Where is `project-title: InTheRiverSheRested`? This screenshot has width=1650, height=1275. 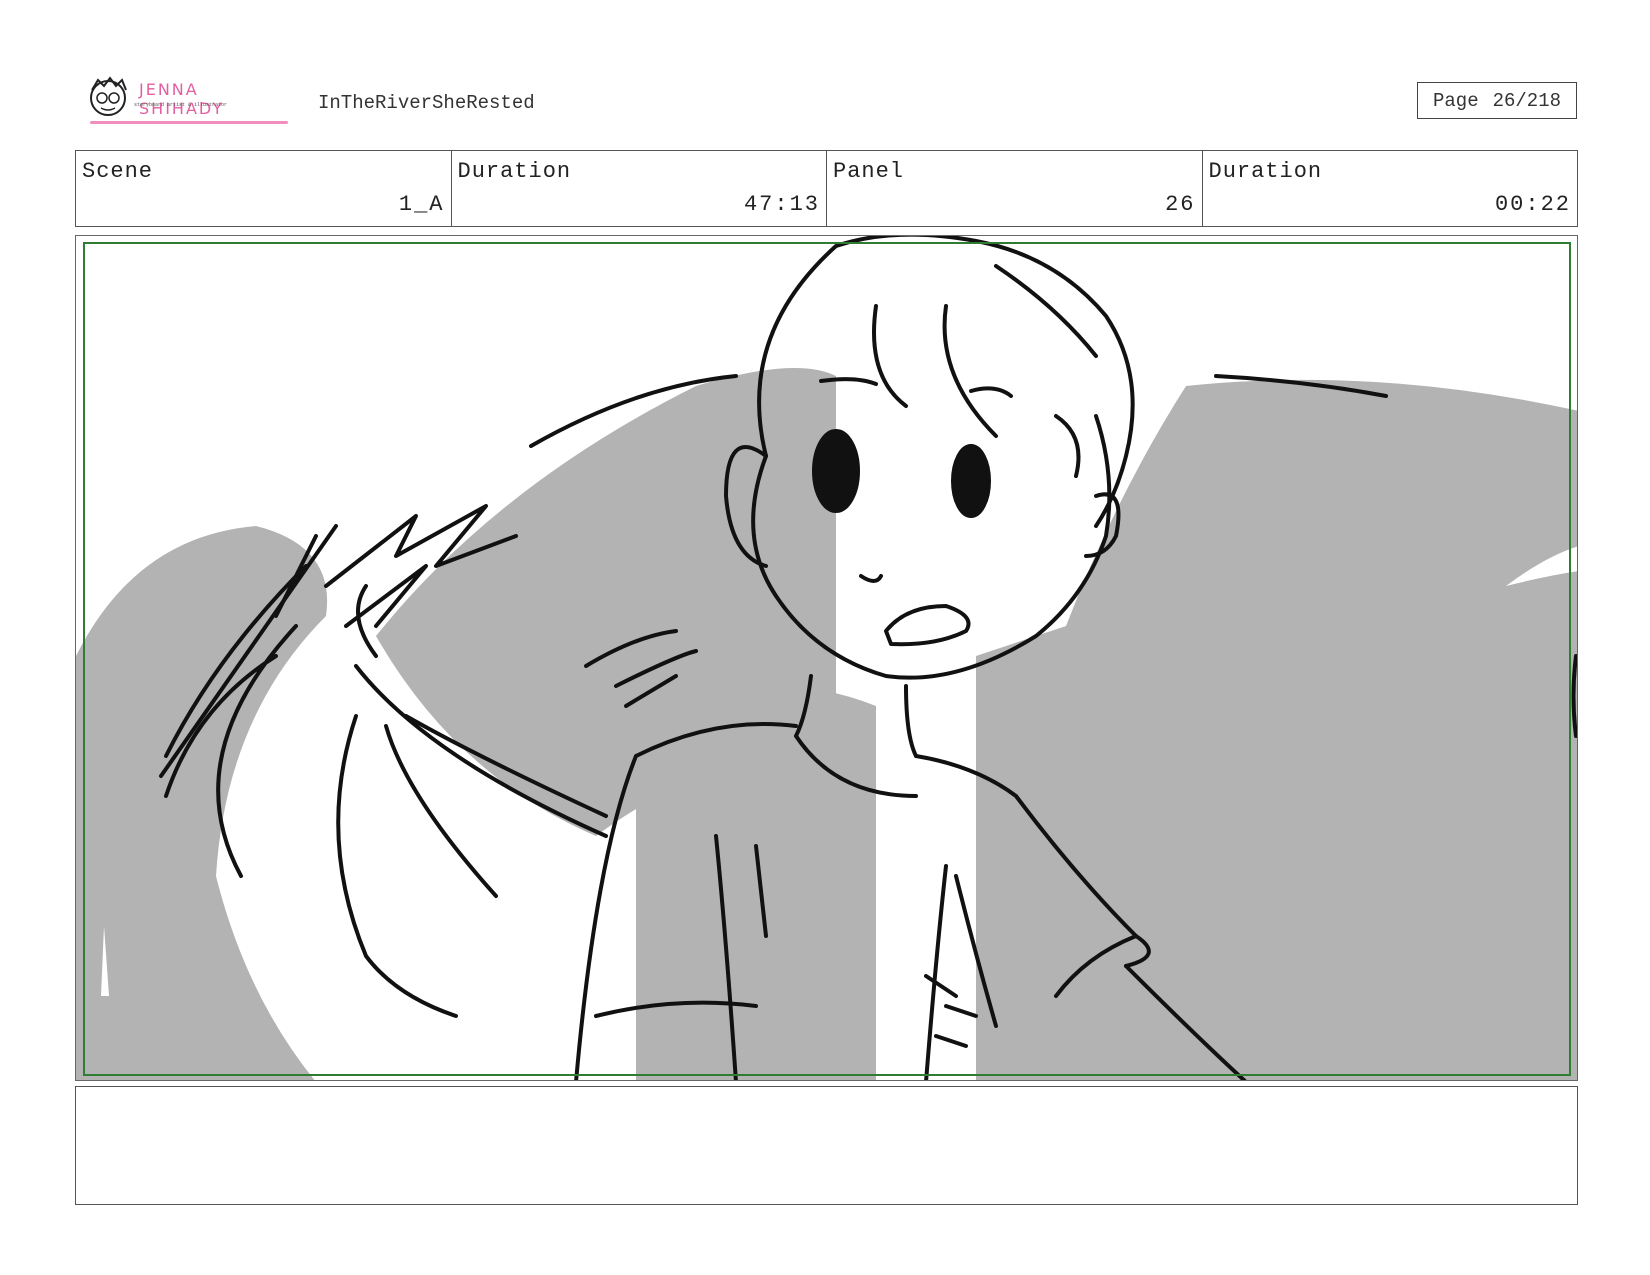
project-title: InTheRiverSheRested is located at coordinates (426, 103).